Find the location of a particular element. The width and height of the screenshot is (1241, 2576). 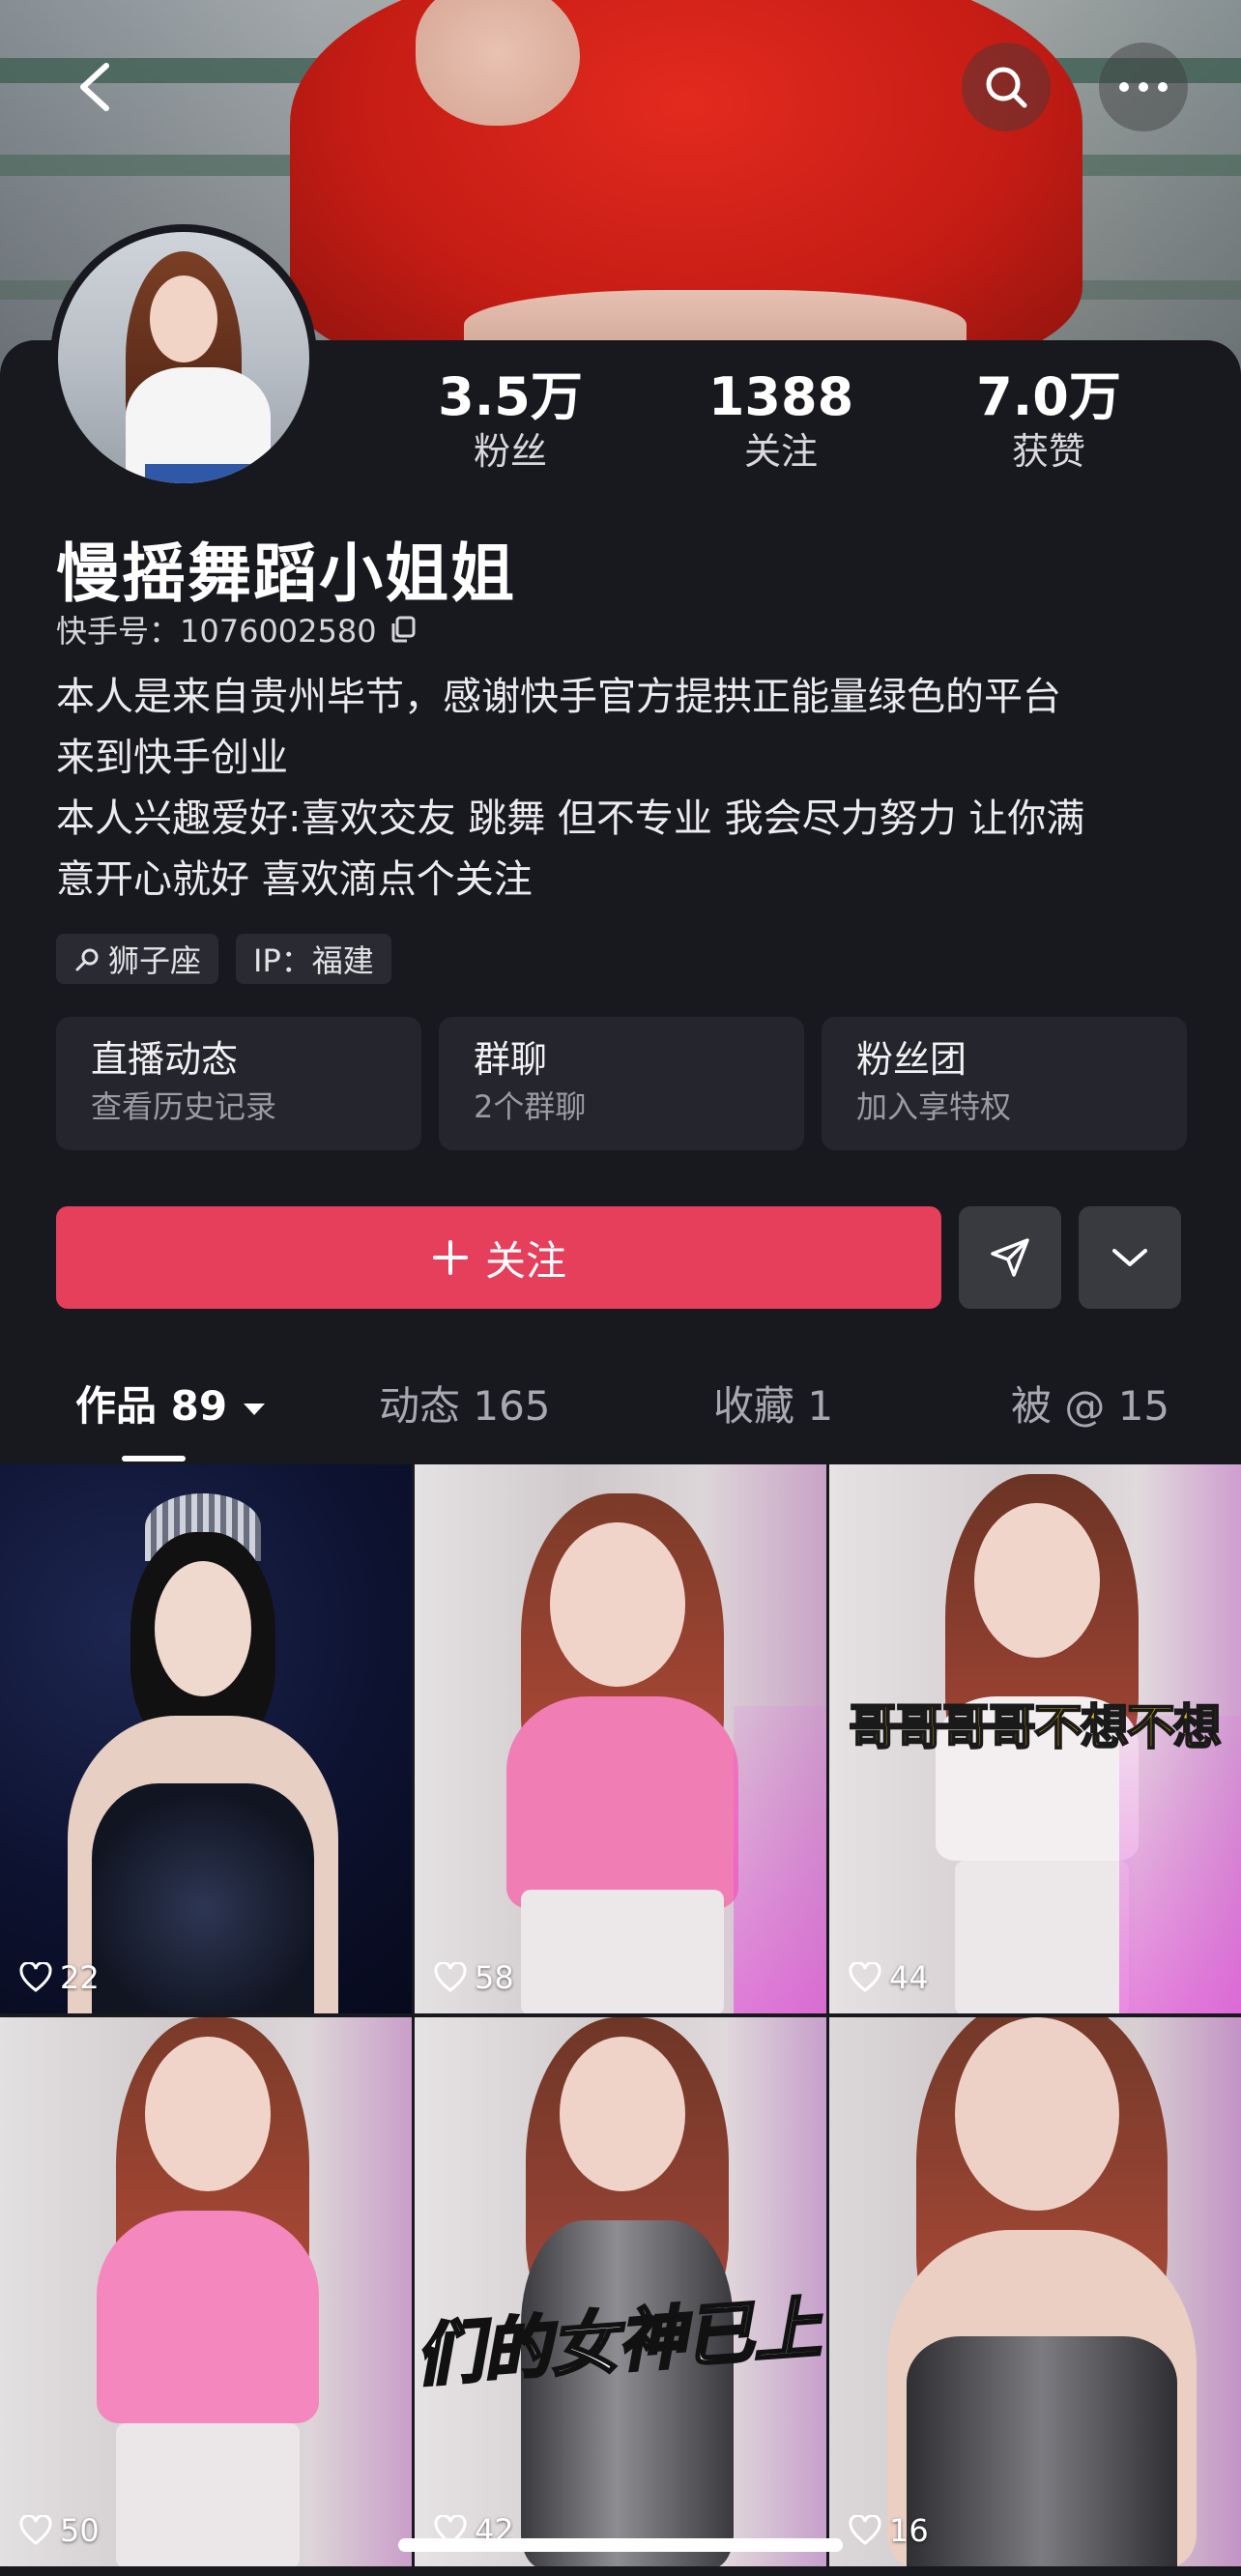

bio-line: 意开心就好 喜欢滴点个关注 is located at coordinates (294, 879).